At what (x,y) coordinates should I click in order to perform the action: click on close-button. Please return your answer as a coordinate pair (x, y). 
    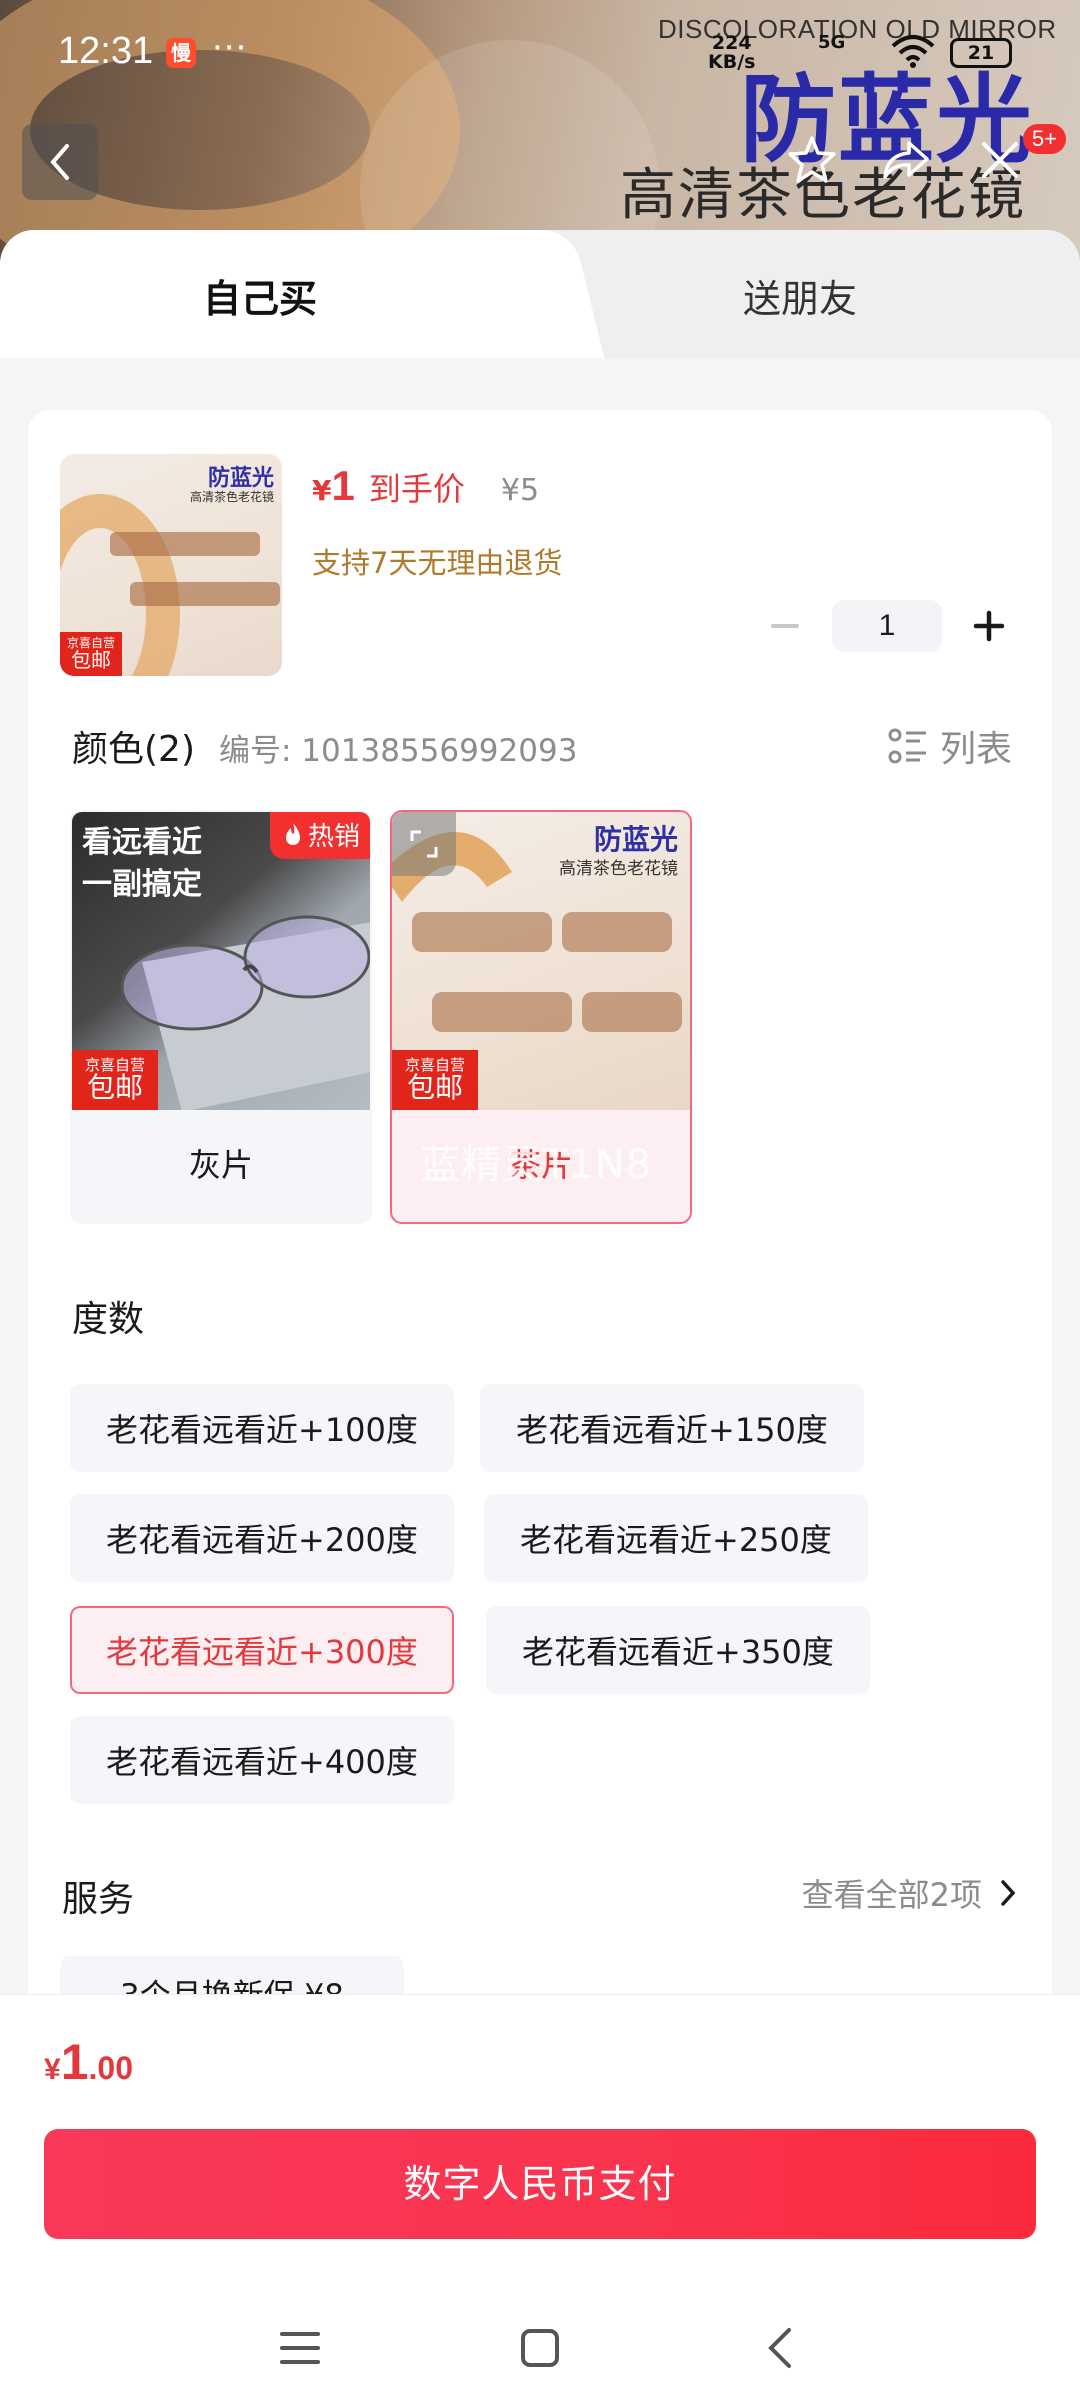
    Looking at the image, I should click on (1000, 160).